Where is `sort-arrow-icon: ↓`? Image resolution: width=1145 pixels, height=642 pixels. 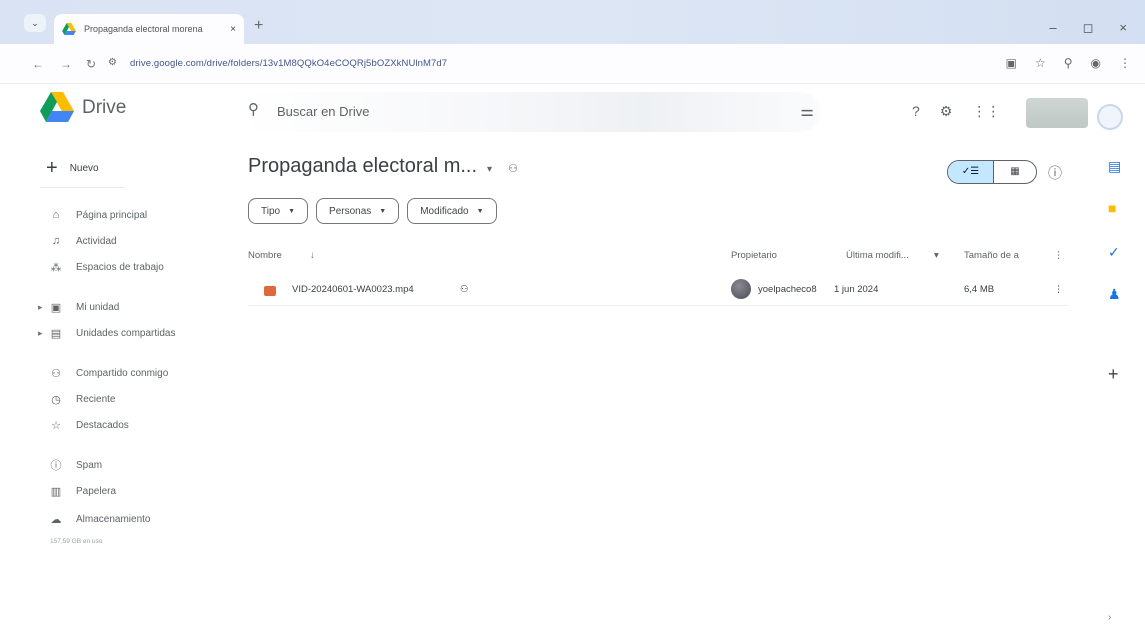 sort-arrow-icon: ↓ is located at coordinates (312, 255).